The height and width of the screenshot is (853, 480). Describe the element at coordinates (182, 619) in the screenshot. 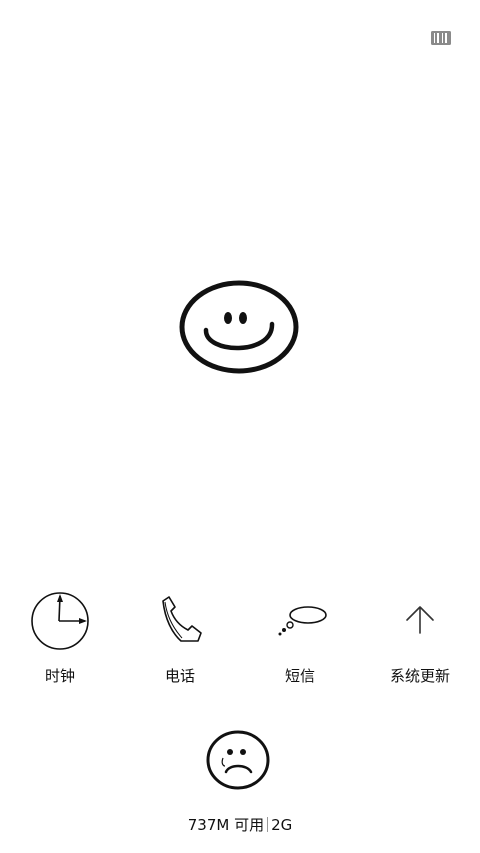

I see `phone-icon` at that location.